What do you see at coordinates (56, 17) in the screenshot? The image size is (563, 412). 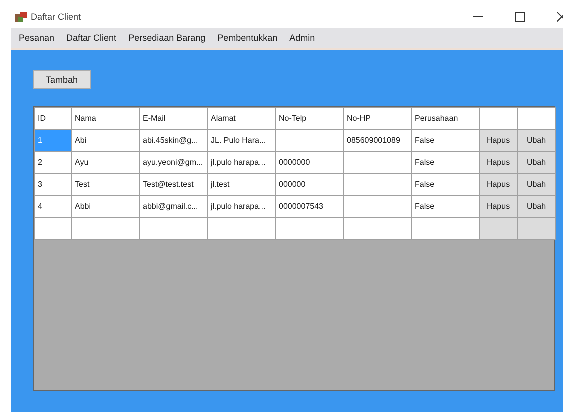 I see `window-title: Daftar Client` at bounding box center [56, 17].